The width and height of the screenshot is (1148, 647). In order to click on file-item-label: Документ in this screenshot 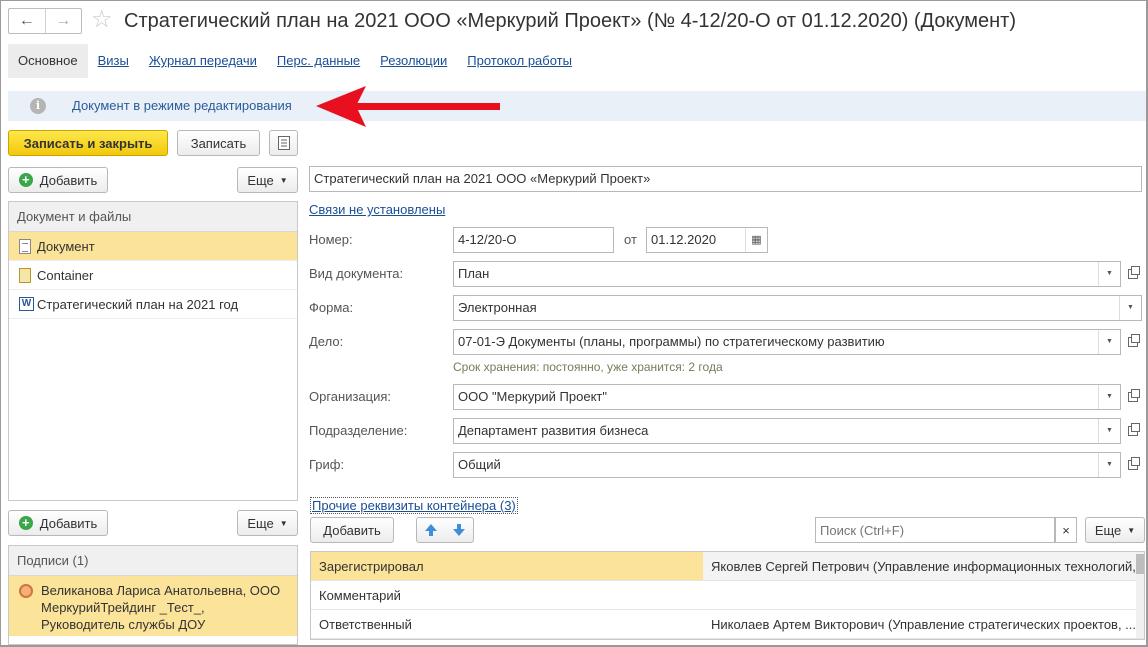, I will do `click(66, 246)`.